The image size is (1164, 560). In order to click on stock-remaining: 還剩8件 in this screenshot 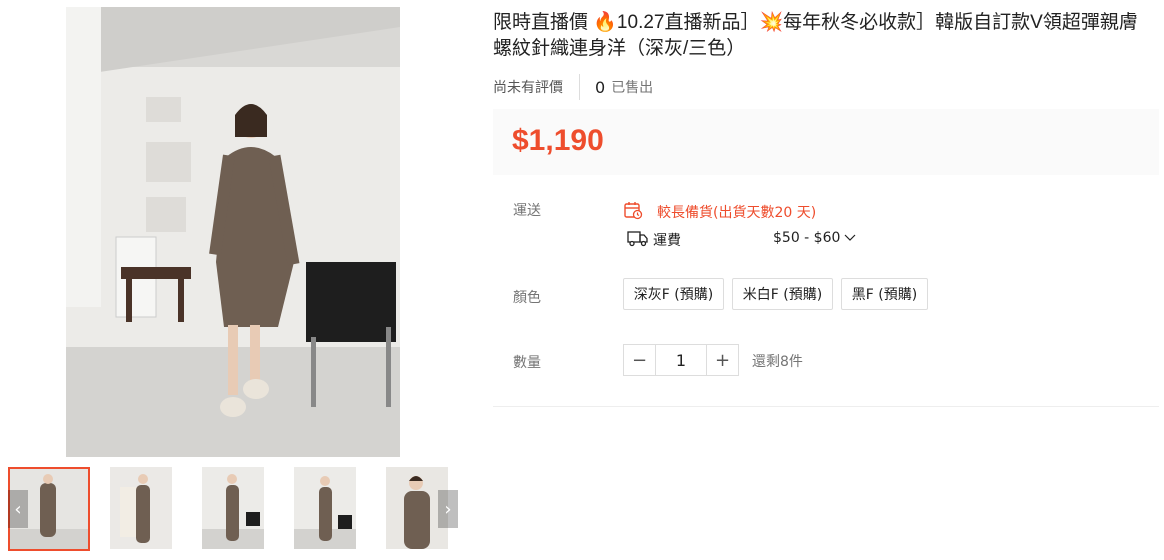, I will do `click(777, 362)`.